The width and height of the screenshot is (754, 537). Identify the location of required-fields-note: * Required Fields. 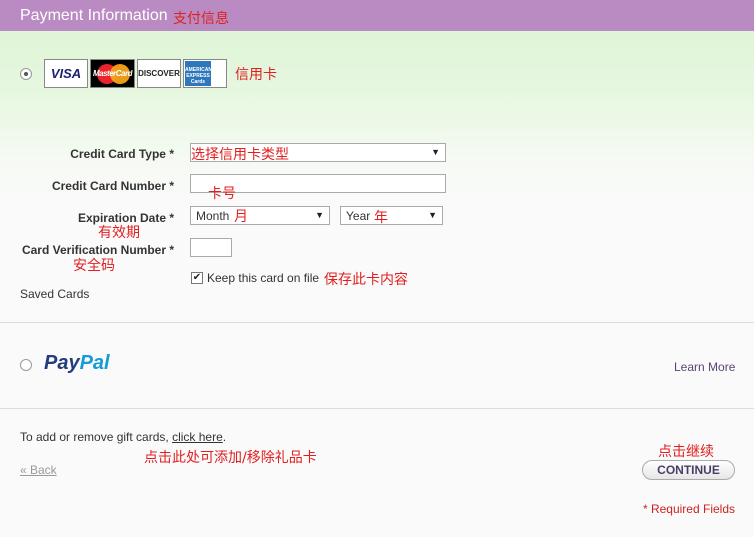
(688, 509).